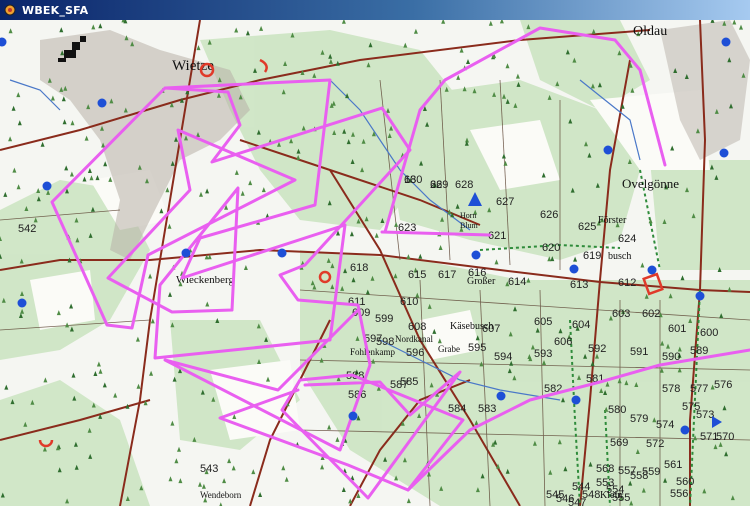 The image size is (750, 506). Describe the element at coordinates (699, 351) in the screenshot. I see `grid-number: 589` at that location.